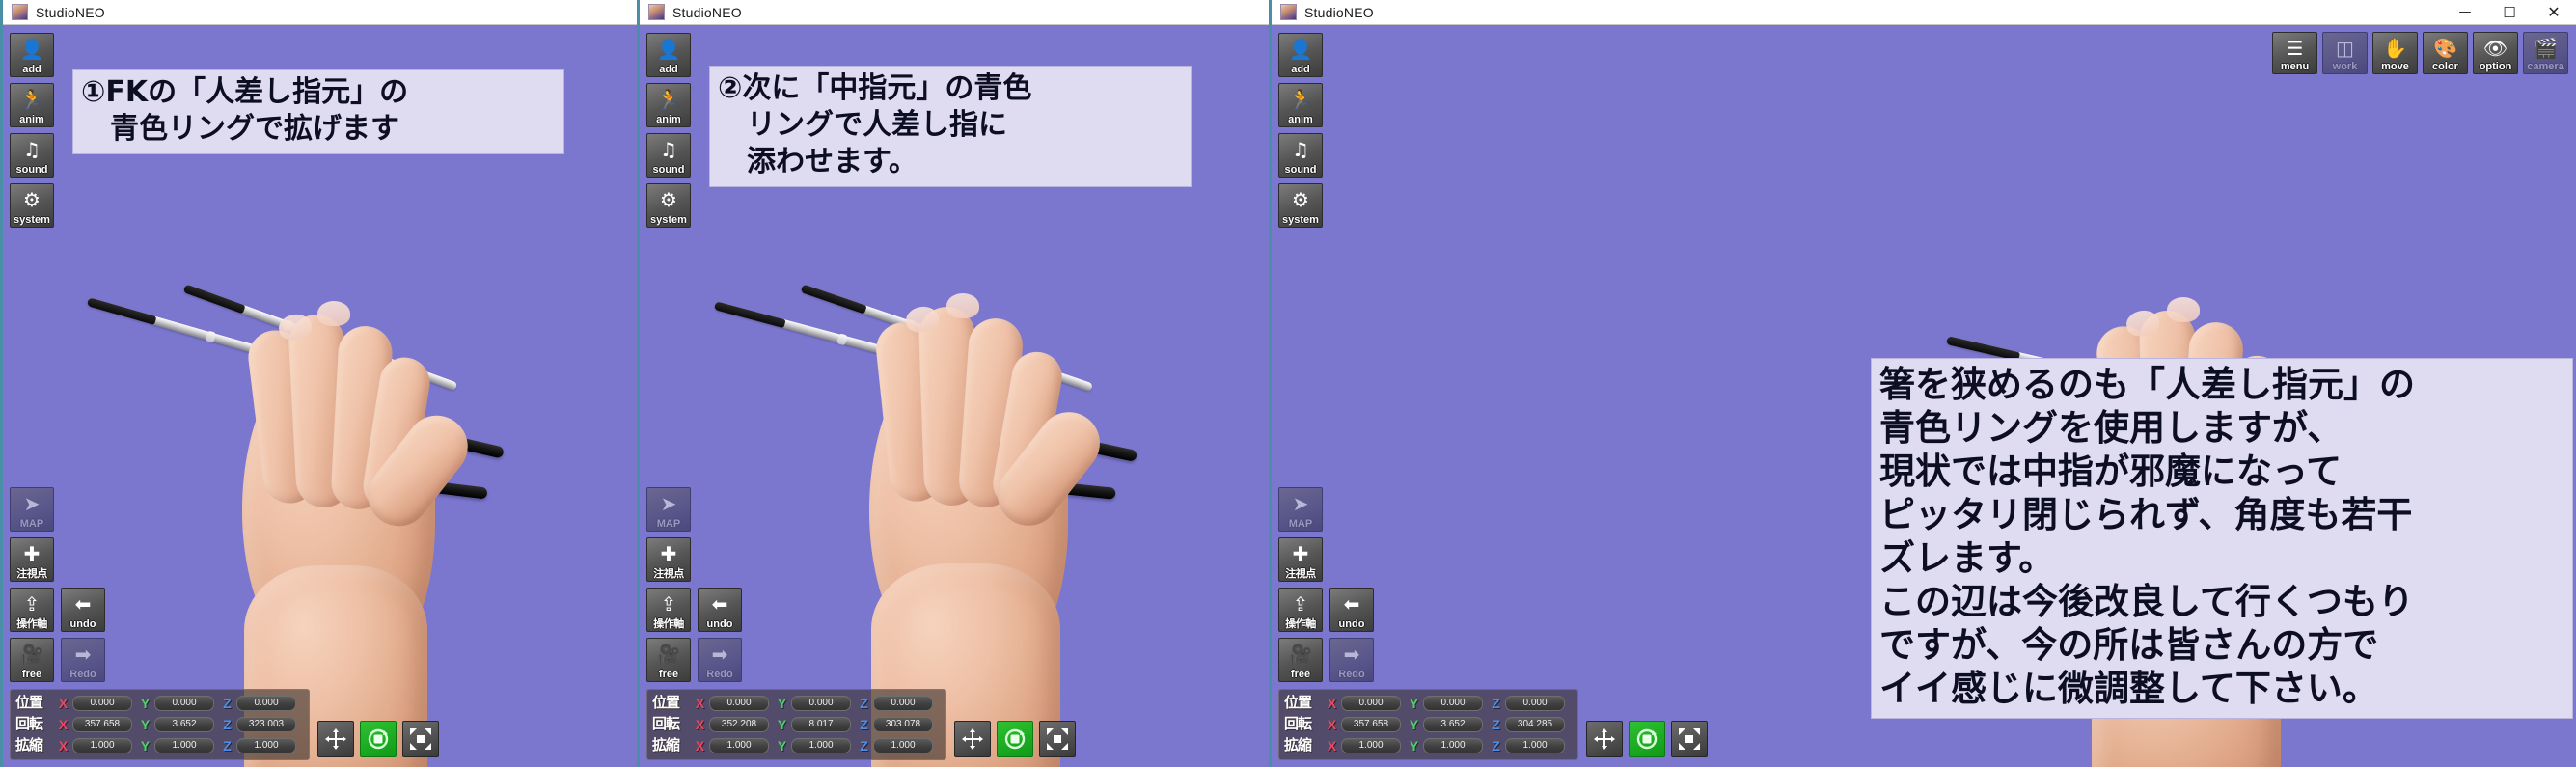 This screenshot has height=767, width=2576. I want to click on toolbar-camera: 🎬 camera, so click(2546, 53).